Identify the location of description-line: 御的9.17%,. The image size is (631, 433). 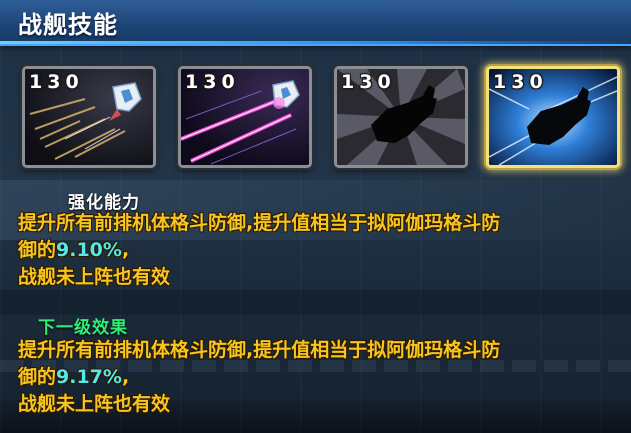
(318, 377).